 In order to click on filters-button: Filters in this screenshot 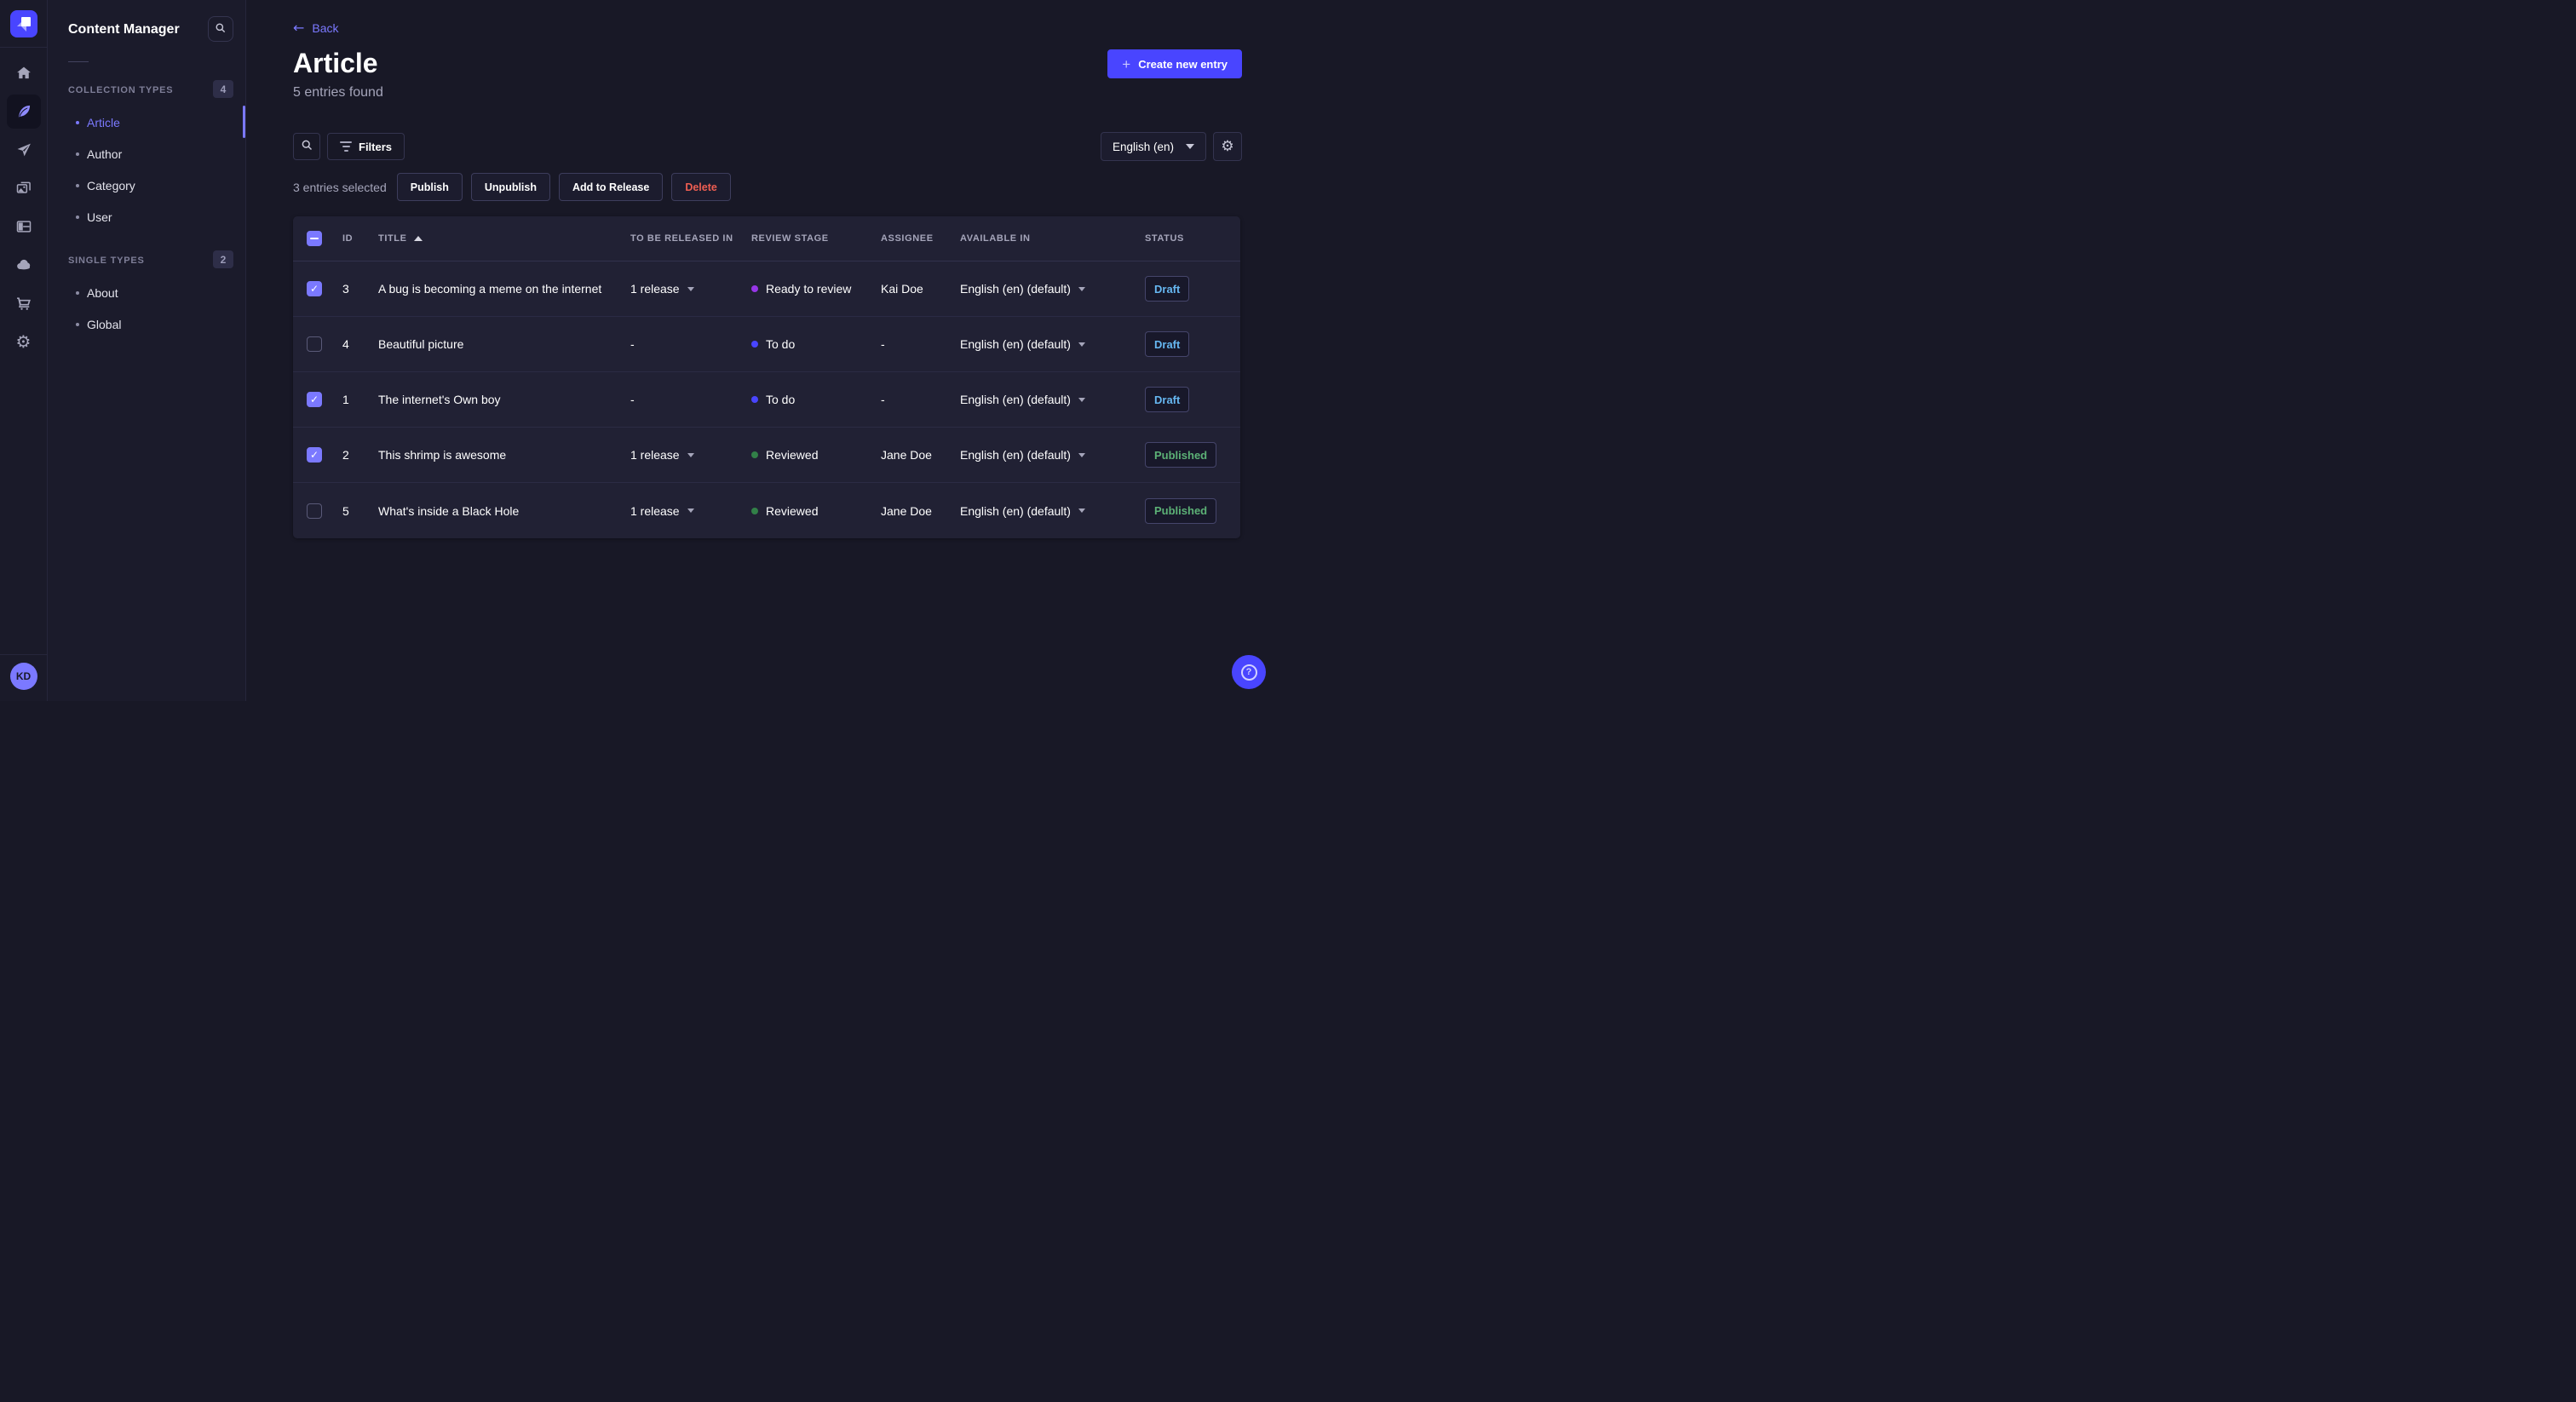, I will do `click(366, 146)`.